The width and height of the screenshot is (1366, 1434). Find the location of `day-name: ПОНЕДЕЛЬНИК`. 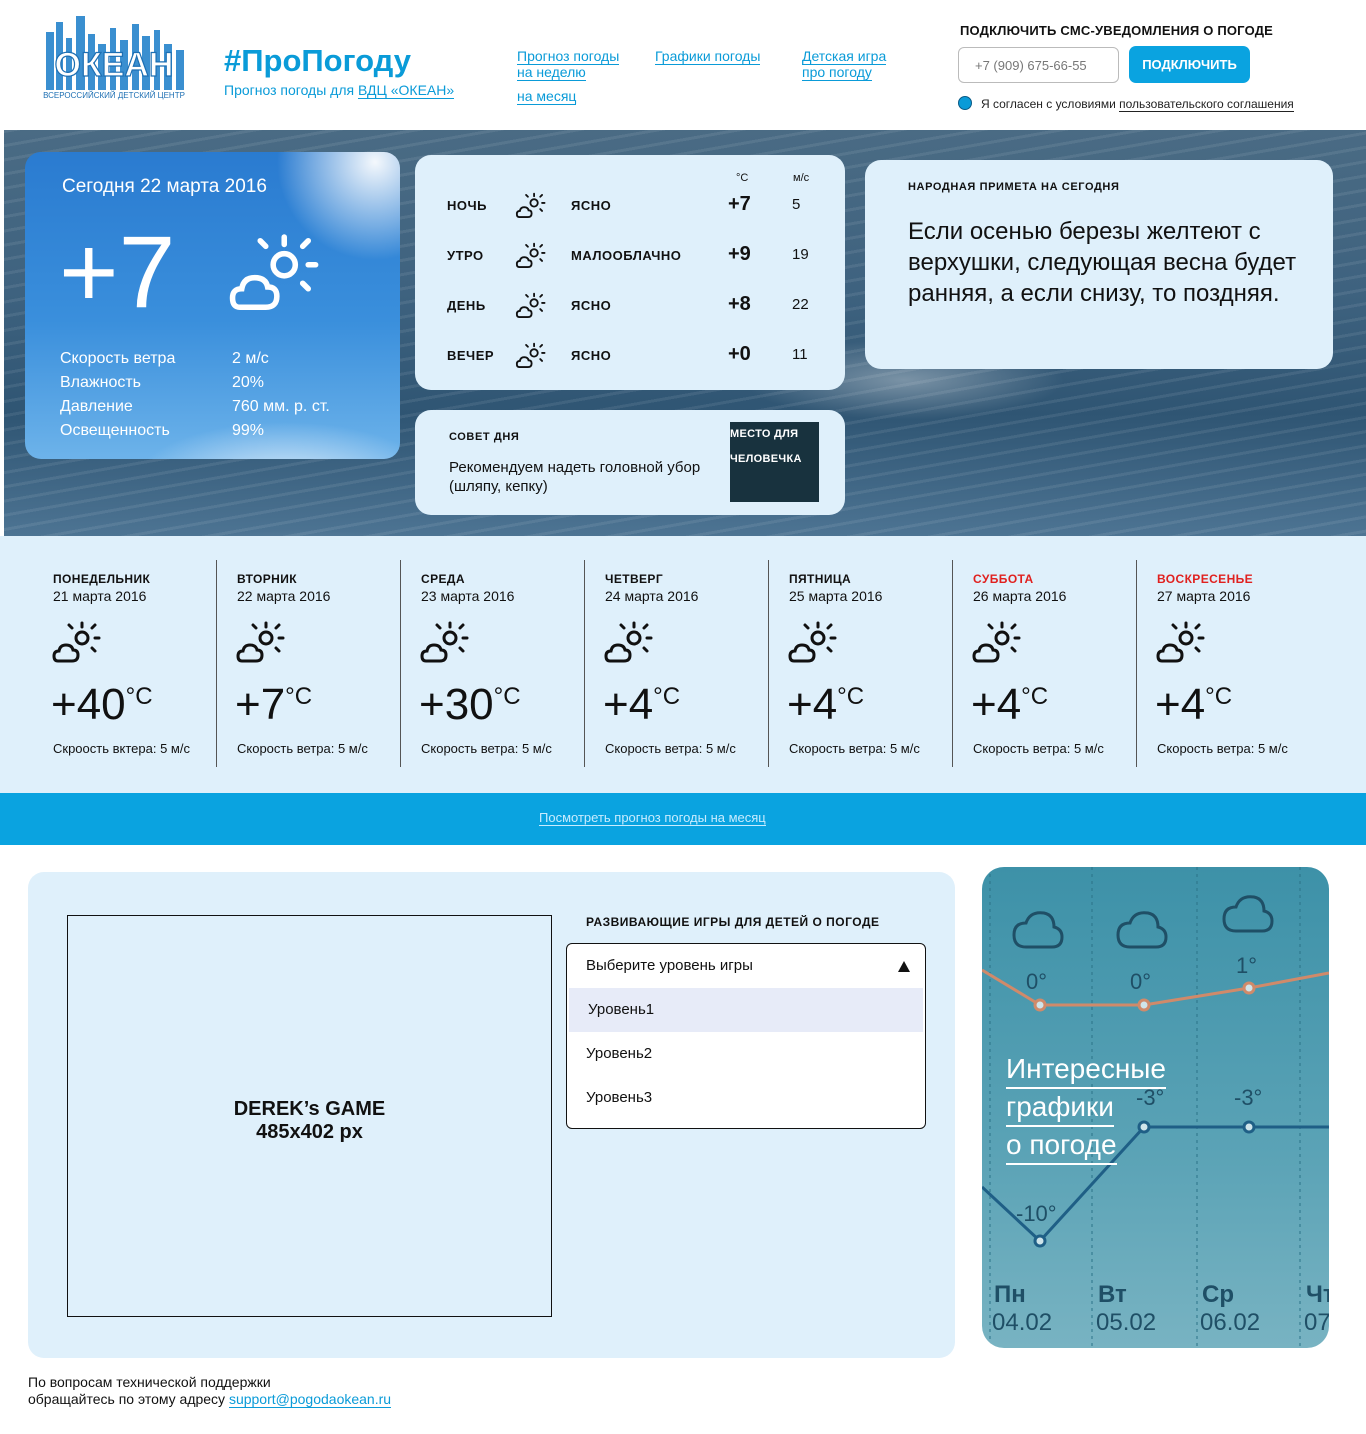

day-name: ПОНЕДЕЛЬНИК is located at coordinates (102, 579).